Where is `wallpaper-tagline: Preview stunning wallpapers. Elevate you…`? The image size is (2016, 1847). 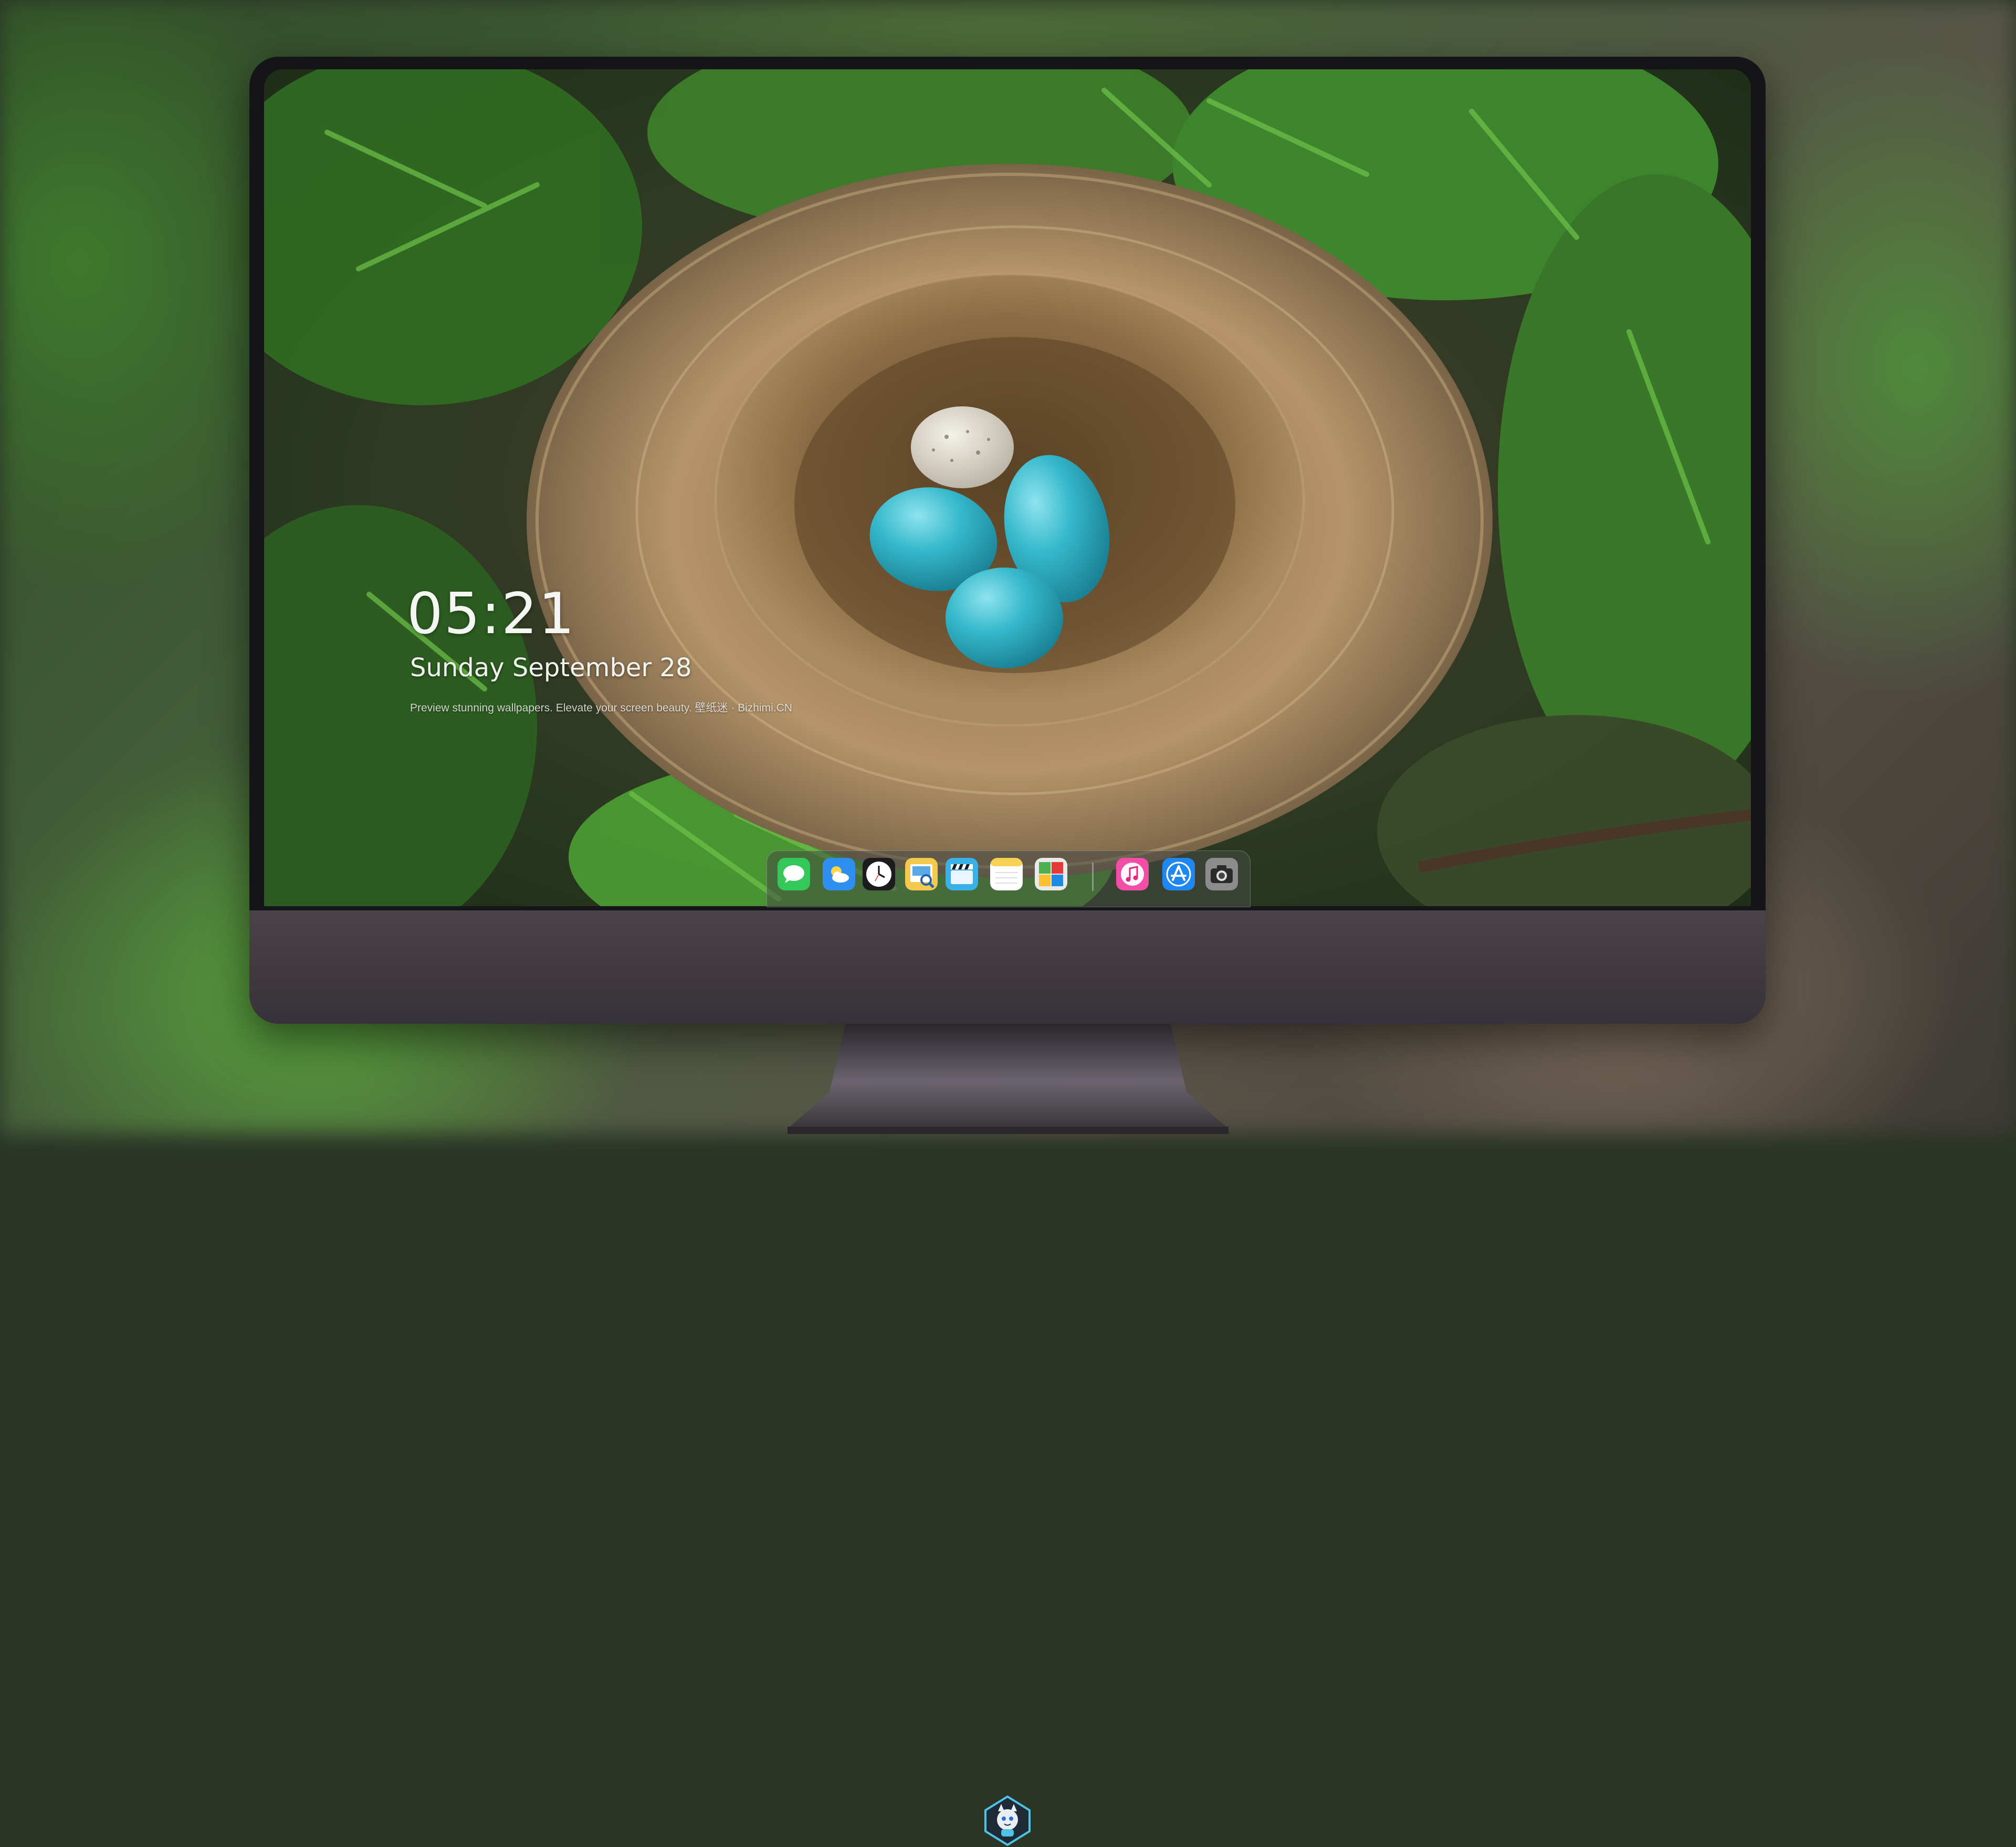 wallpaper-tagline: Preview stunning wallpapers. Elevate you… is located at coordinates (601, 708).